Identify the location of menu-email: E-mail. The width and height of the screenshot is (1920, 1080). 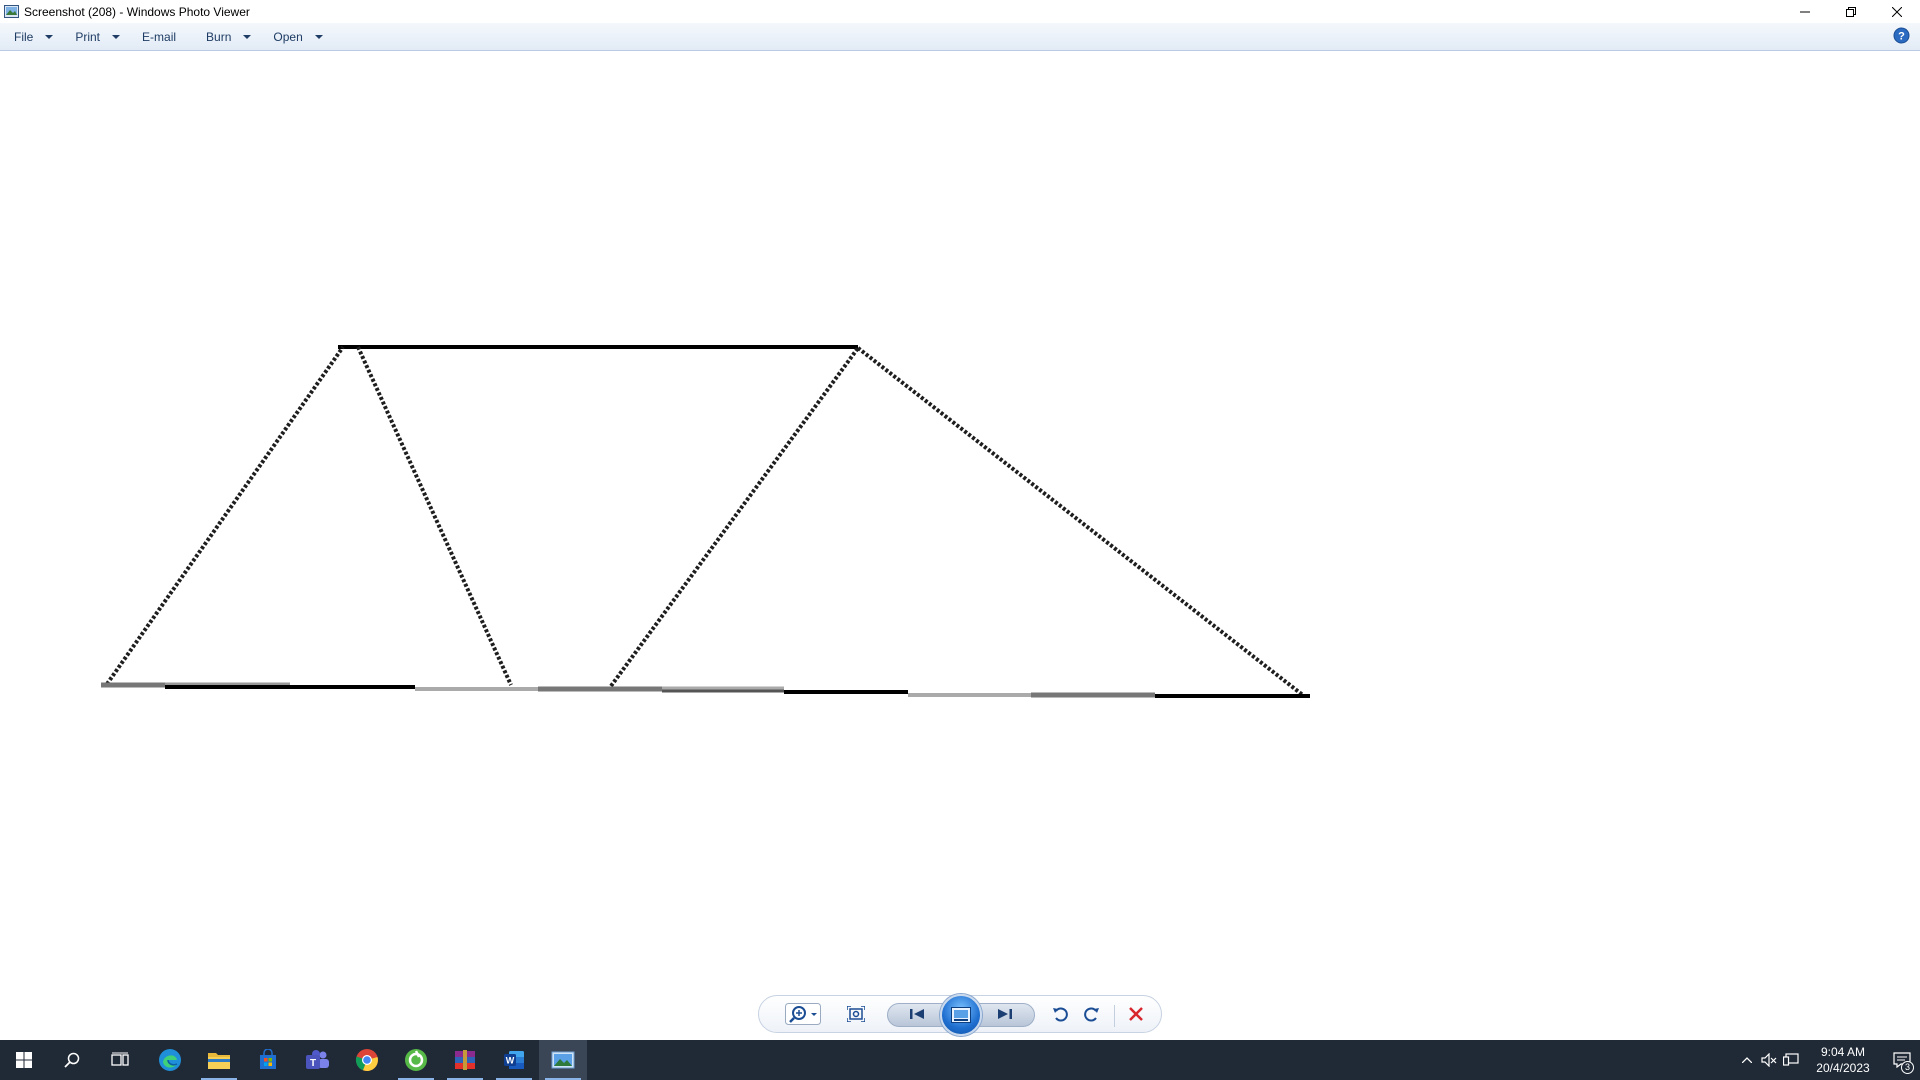
(159, 37).